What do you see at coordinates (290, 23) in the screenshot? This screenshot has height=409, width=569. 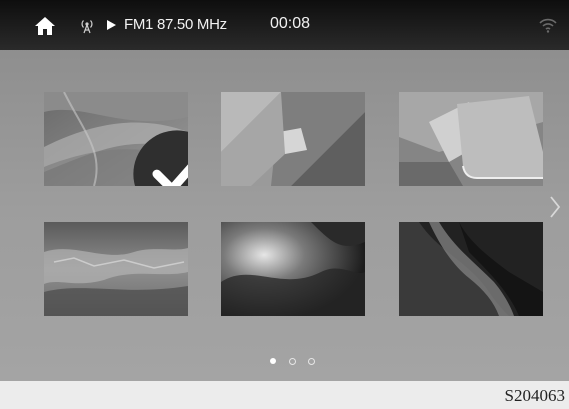 I see `clock-time: 00:08` at bounding box center [290, 23].